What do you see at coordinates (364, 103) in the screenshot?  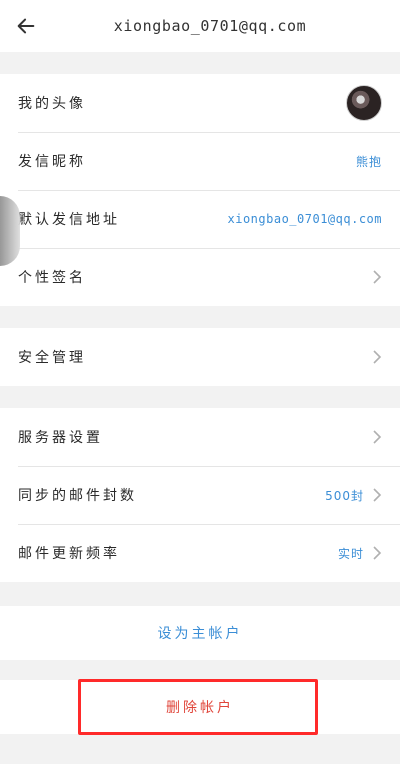 I see `avatar` at bounding box center [364, 103].